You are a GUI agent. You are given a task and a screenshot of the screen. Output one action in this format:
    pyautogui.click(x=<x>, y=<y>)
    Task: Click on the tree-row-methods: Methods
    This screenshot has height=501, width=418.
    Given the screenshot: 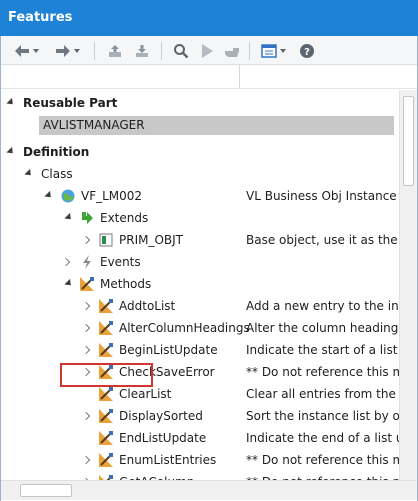 What is the action you would take?
    pyautogui.click(x=200, y=284)
    